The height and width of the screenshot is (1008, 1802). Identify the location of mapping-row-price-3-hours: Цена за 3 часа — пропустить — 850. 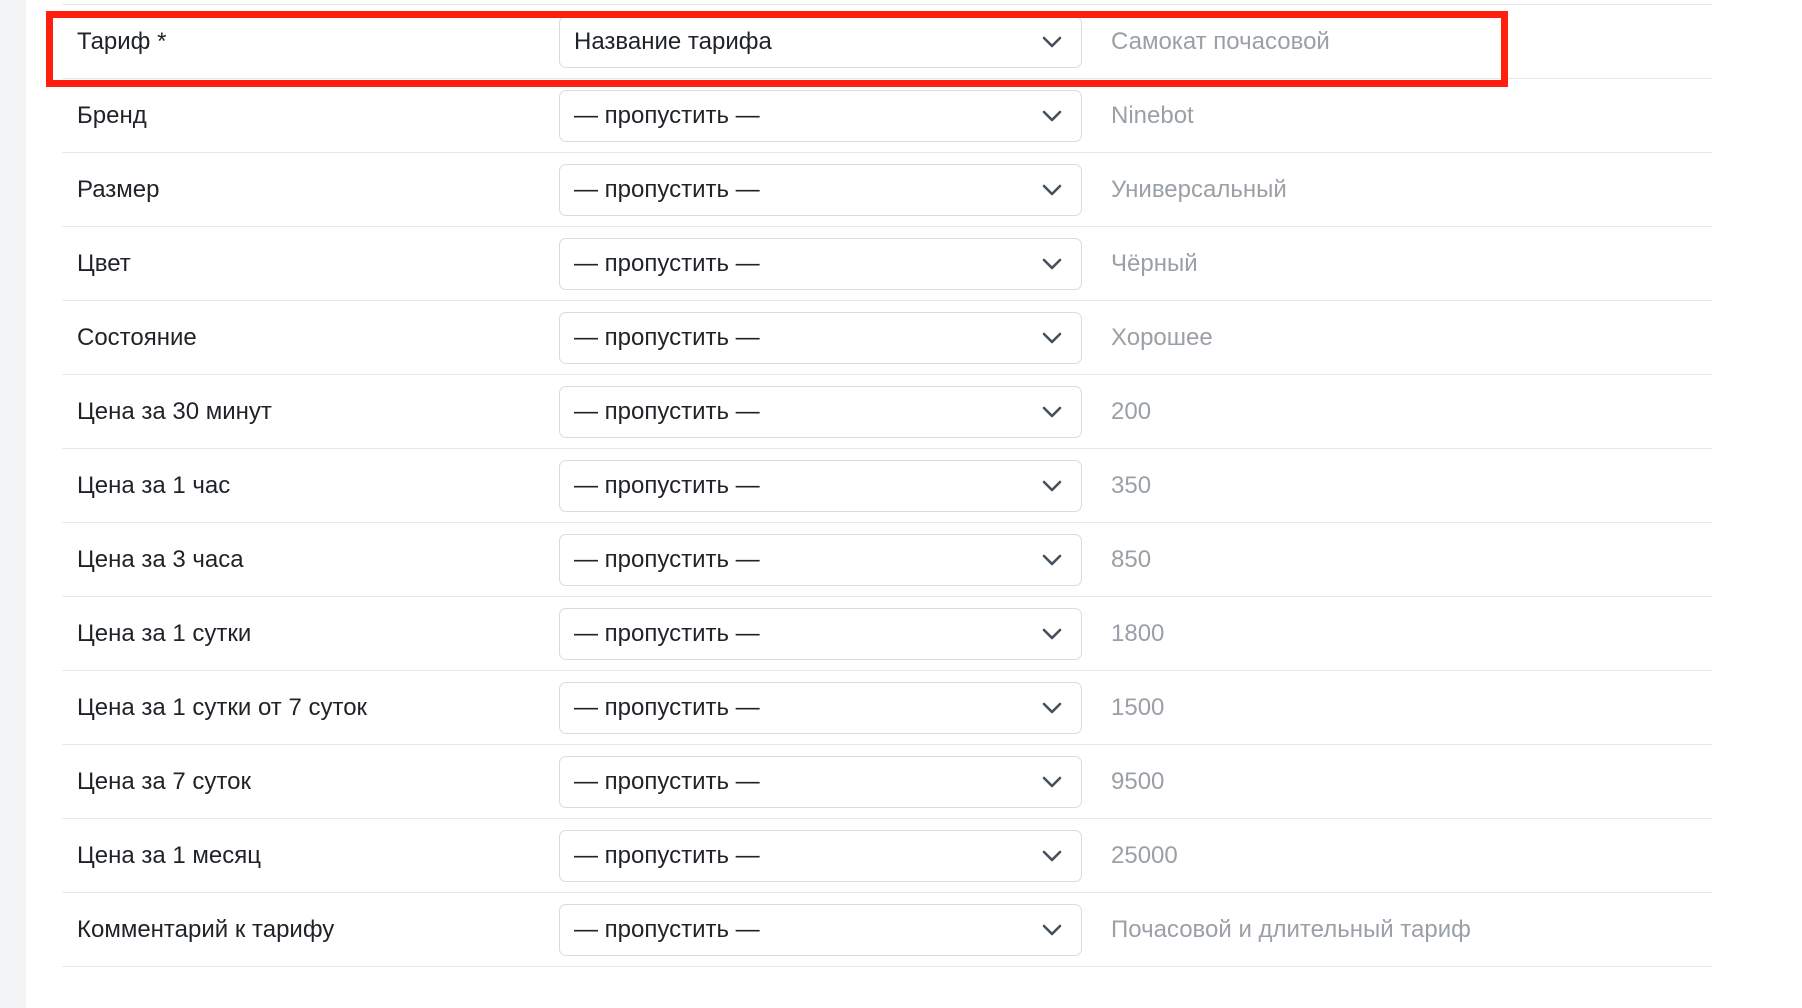
(887, 560).